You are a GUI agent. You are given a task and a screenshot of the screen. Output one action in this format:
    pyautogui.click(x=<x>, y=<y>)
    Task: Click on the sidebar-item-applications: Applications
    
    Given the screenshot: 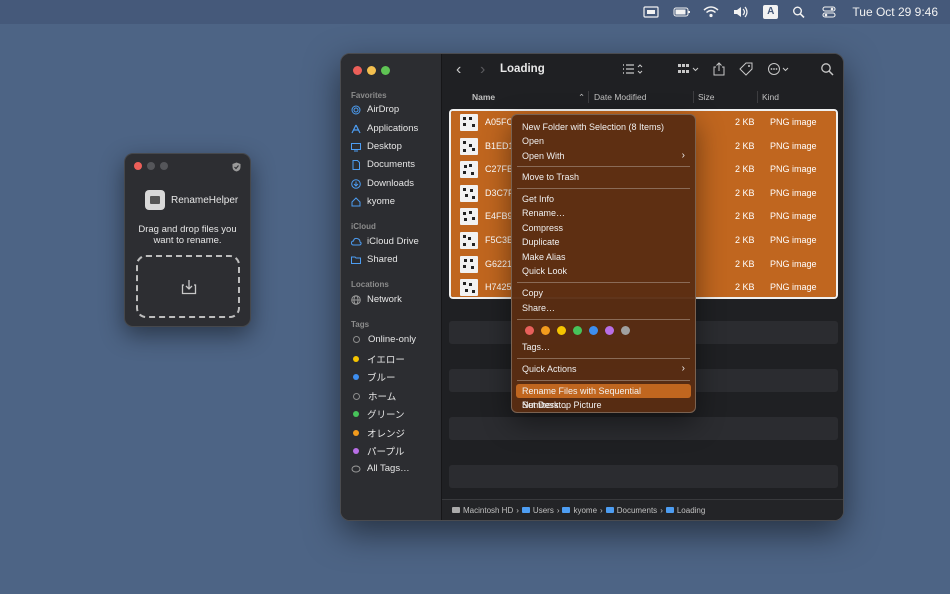 What is the action you would take?
    pyautogui.click(x=384, y=128)
    